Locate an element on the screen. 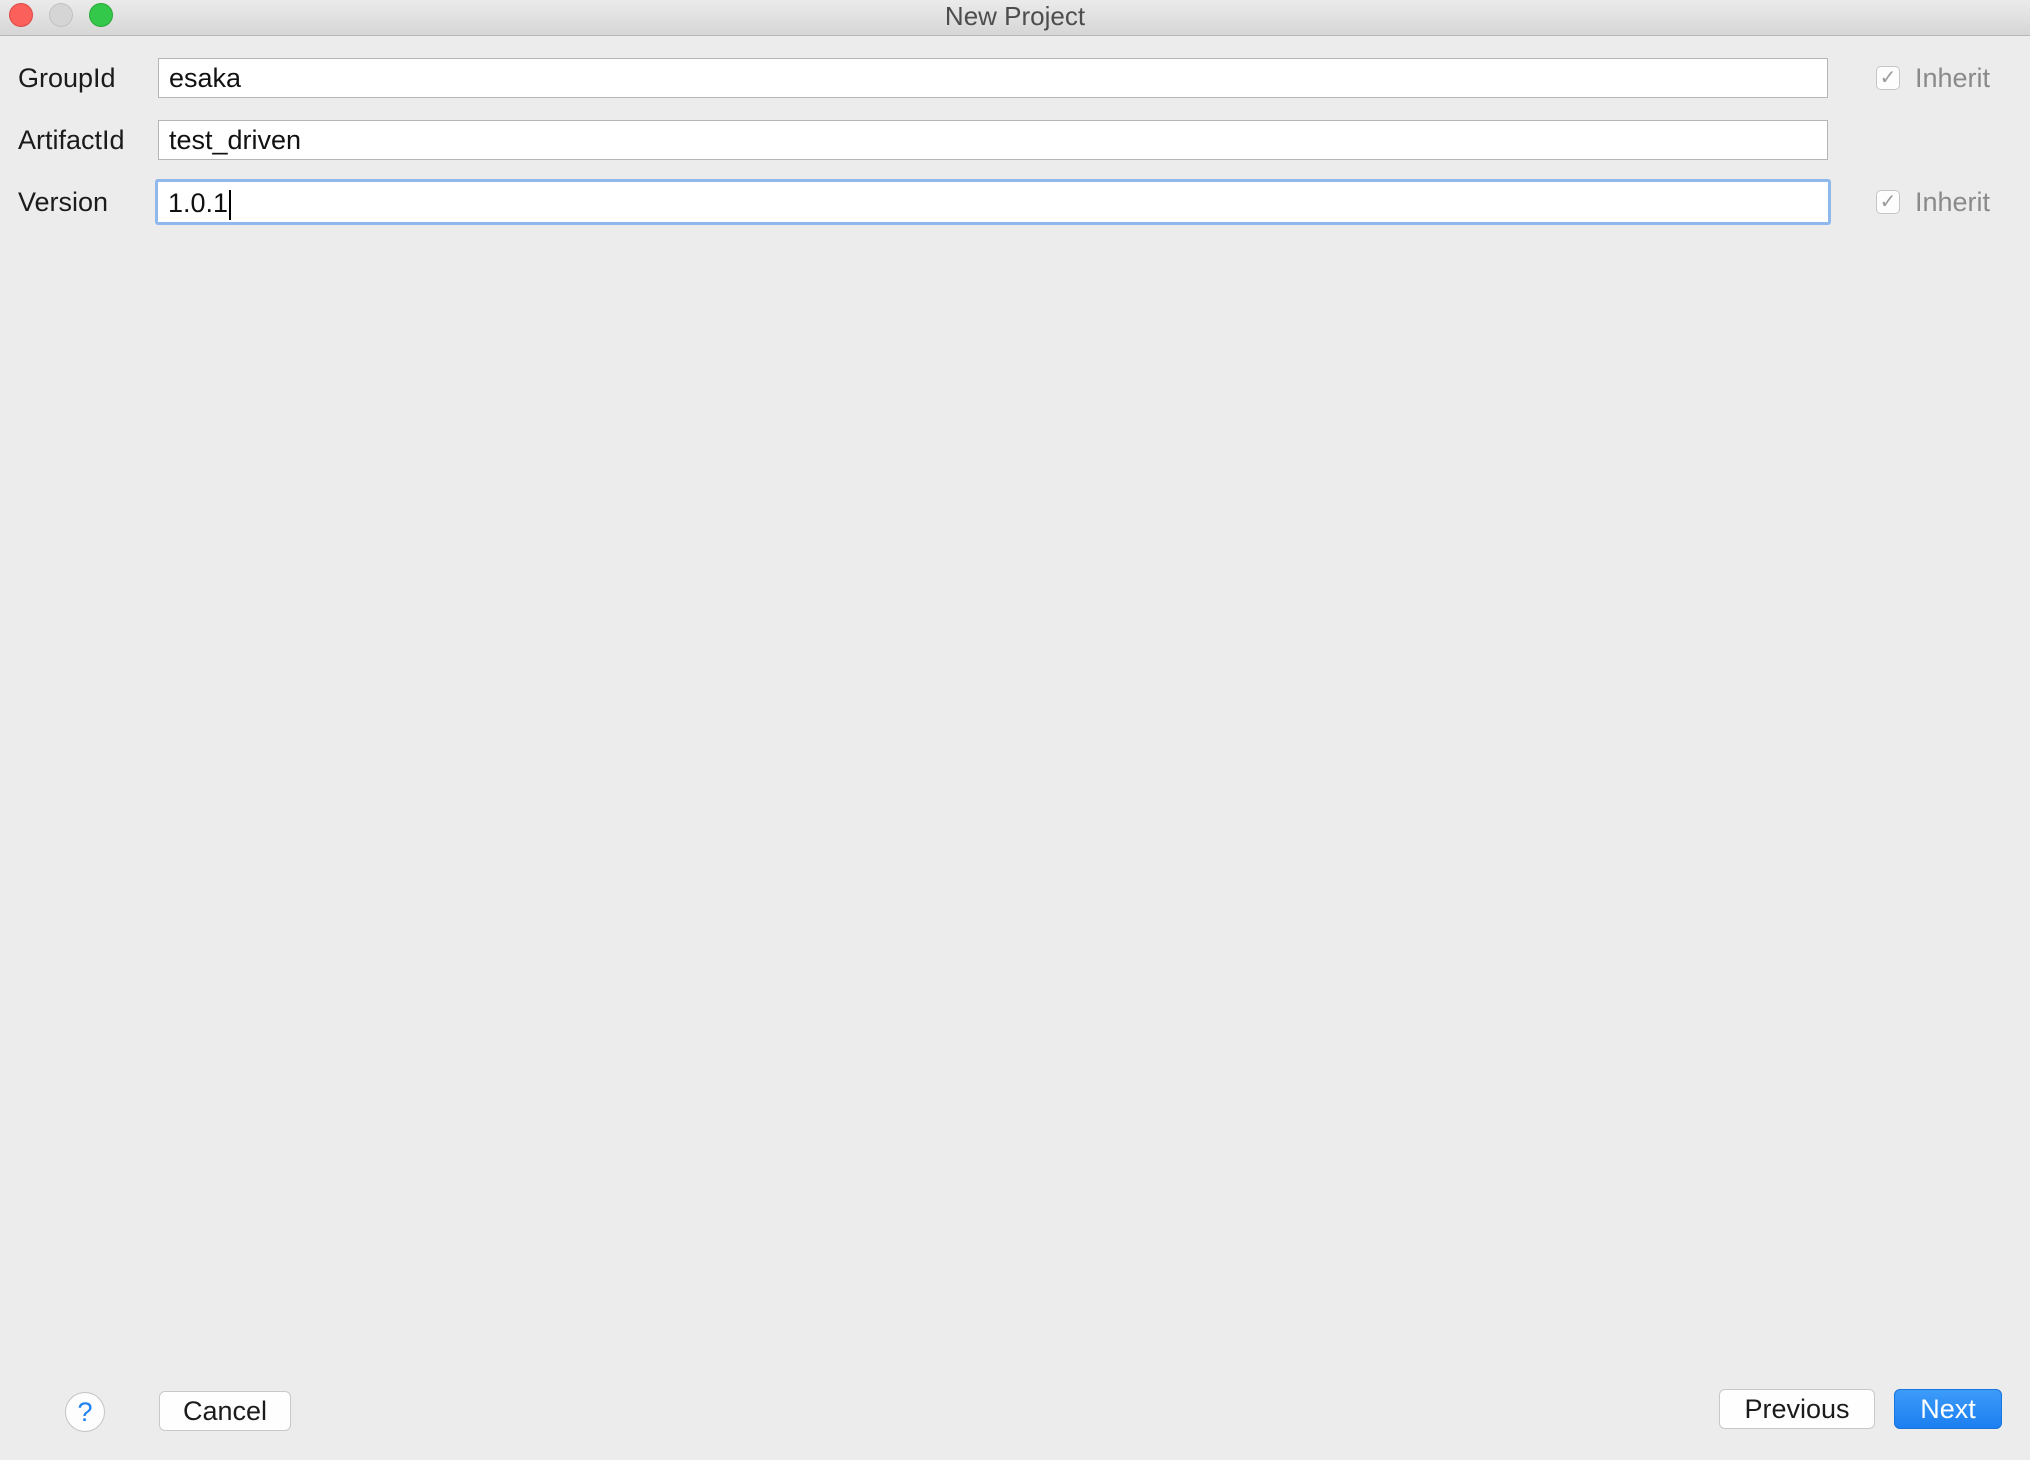 The image size is (2030, 1460). version-value: 1.0.1 is located at coordinates (198, 203).